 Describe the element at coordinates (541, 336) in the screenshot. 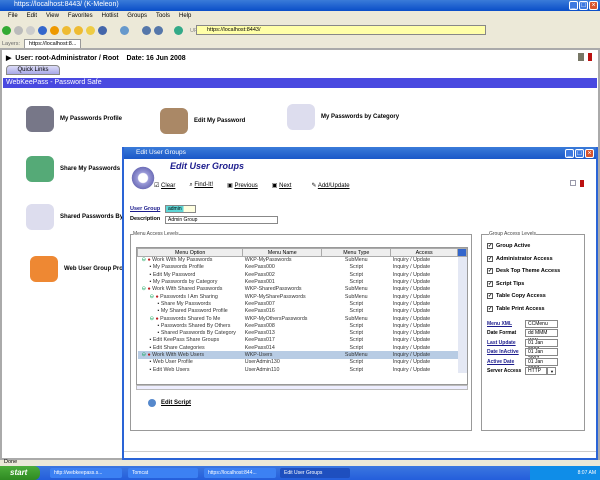

I see `field-input: dd MMM yyyy` at that location.